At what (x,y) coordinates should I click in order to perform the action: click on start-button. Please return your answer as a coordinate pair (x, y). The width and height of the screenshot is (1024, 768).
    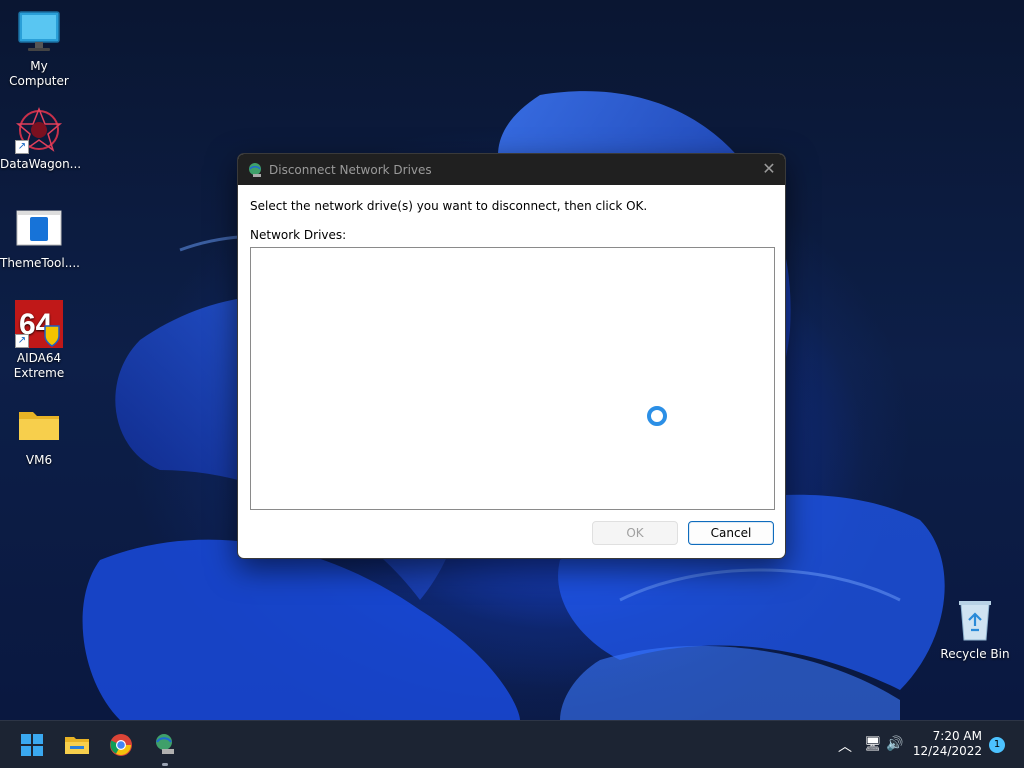
    Looking at the image, I should click on (32, 745).